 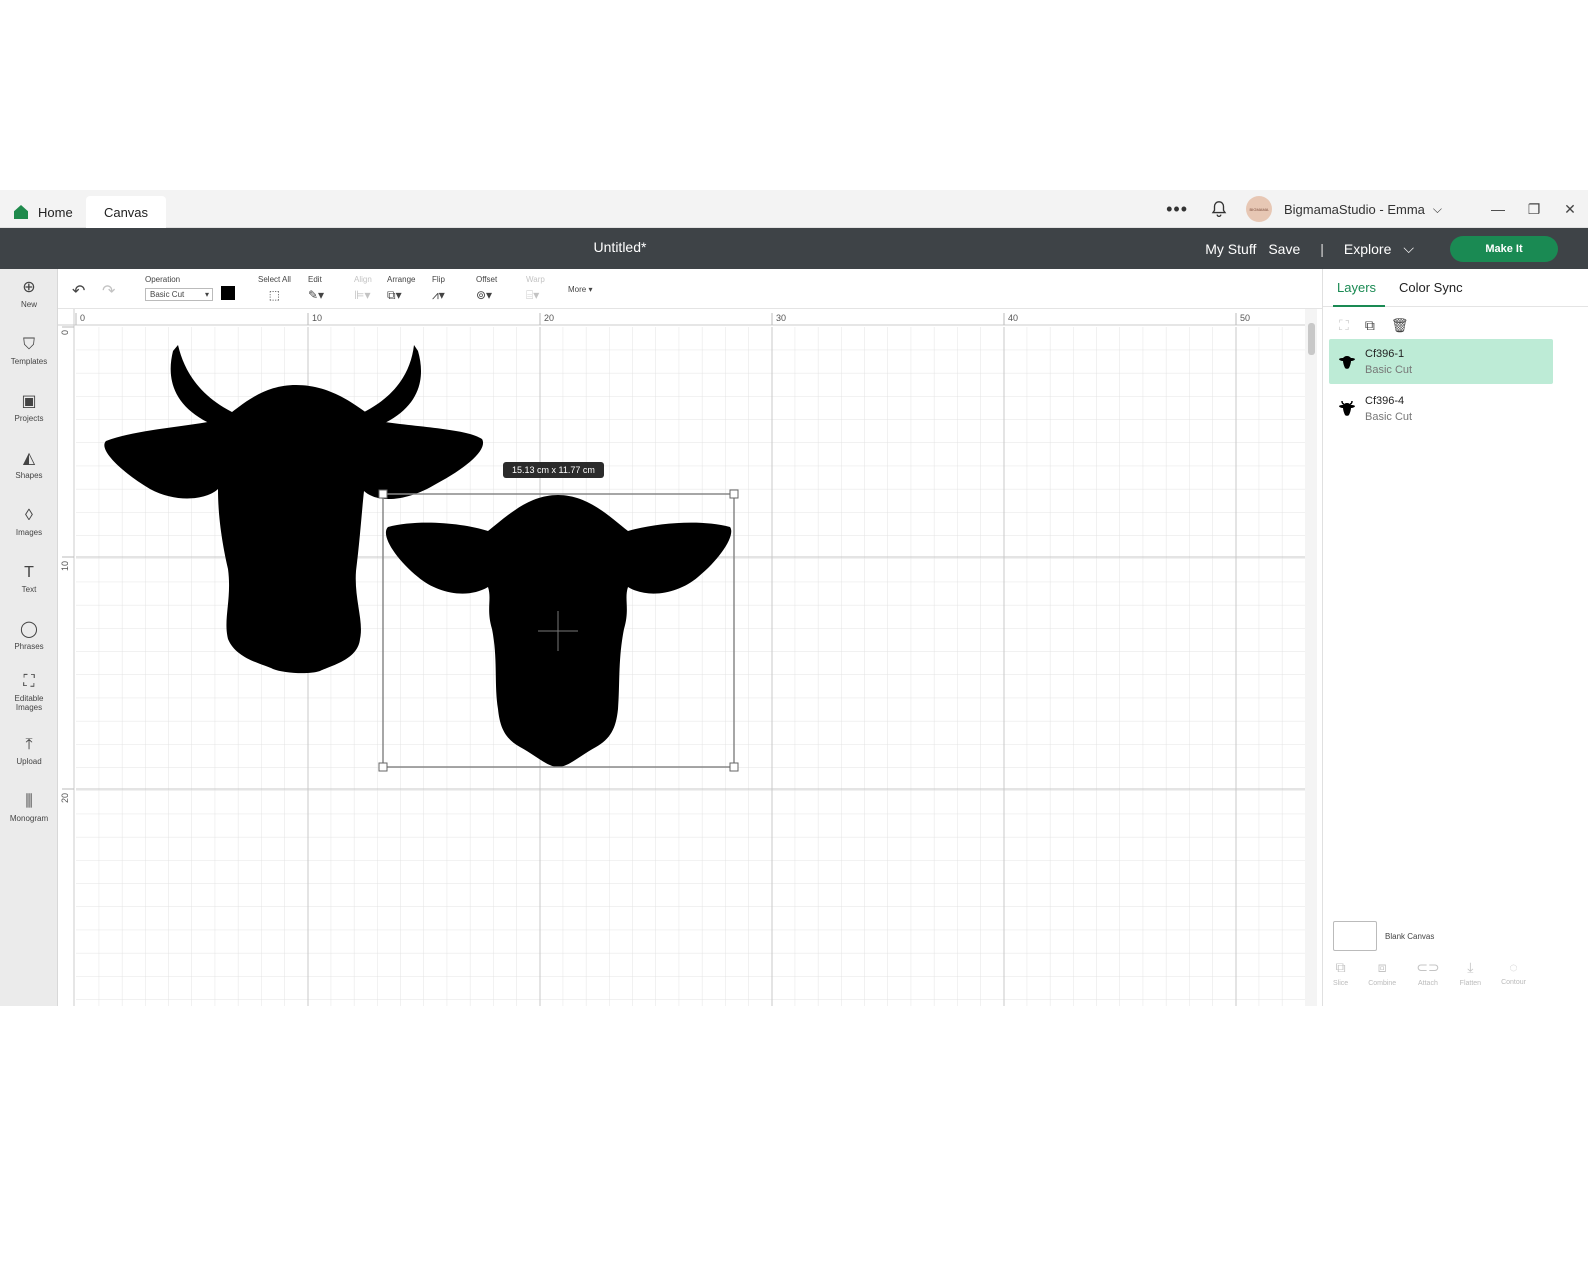 I want to click on close-button: ✕, so click(x=1570, y=209).